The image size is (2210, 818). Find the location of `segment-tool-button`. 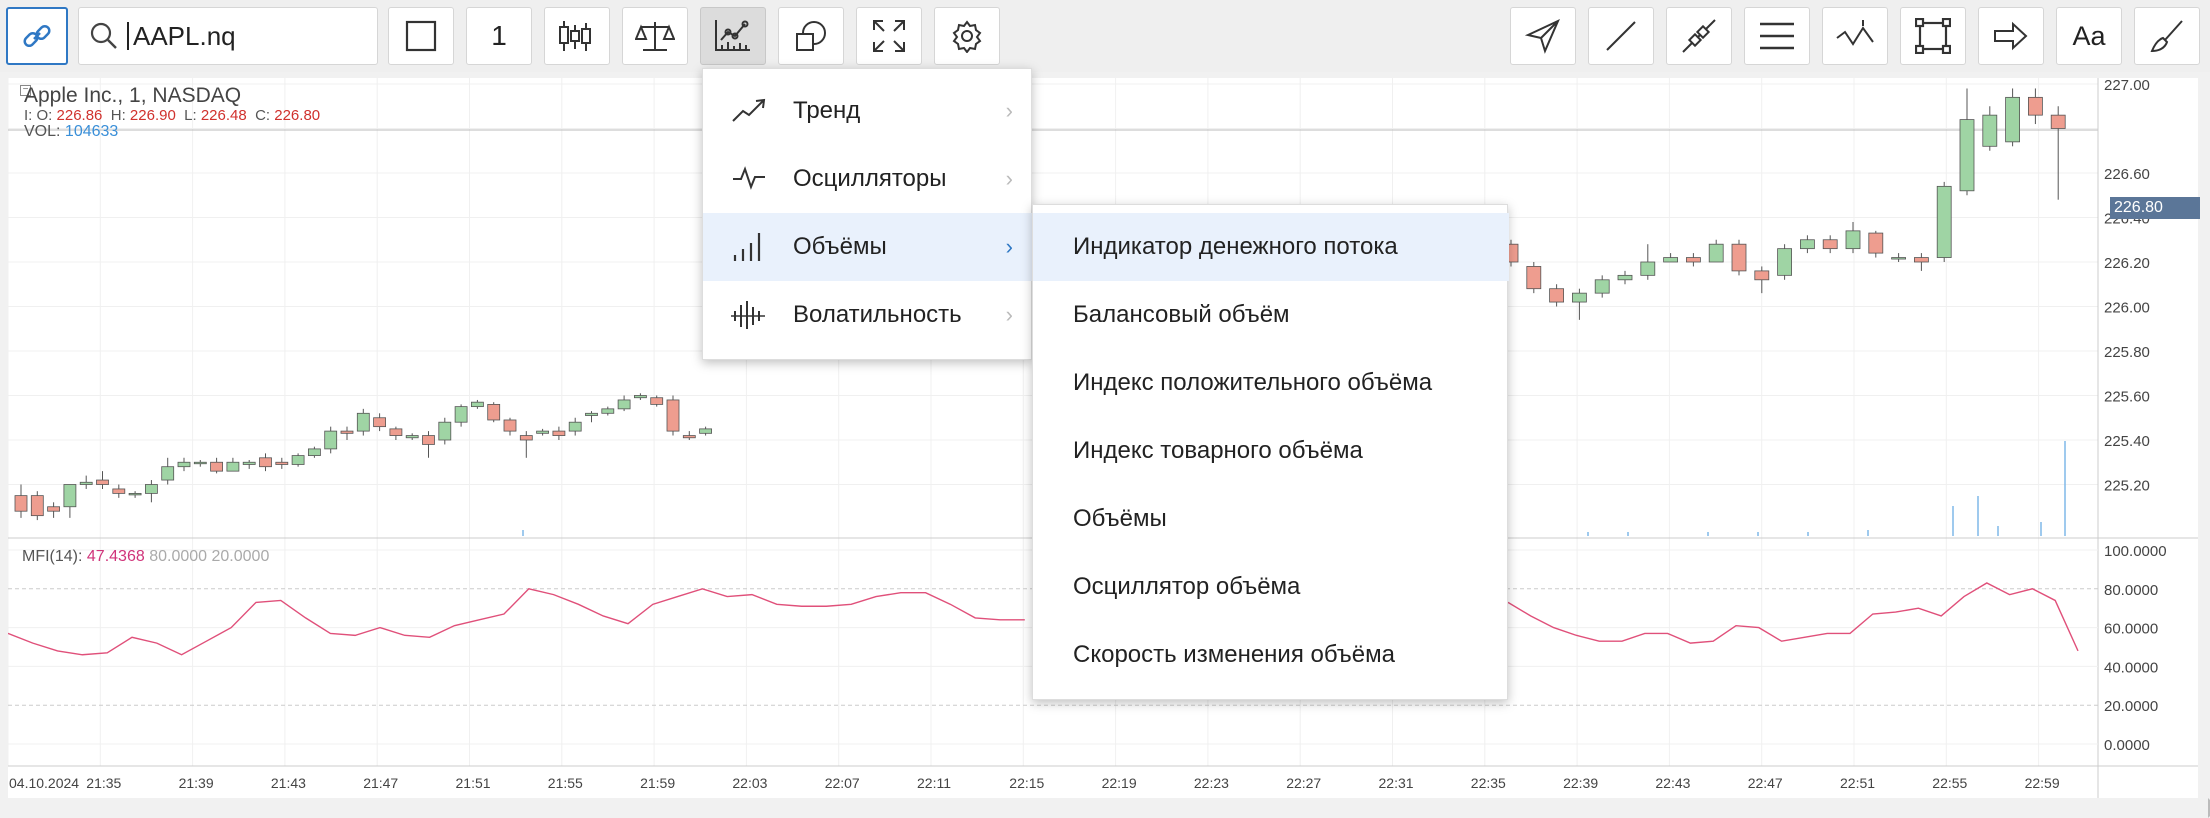

segment-tool-button is located at coordinates (1699, 36).